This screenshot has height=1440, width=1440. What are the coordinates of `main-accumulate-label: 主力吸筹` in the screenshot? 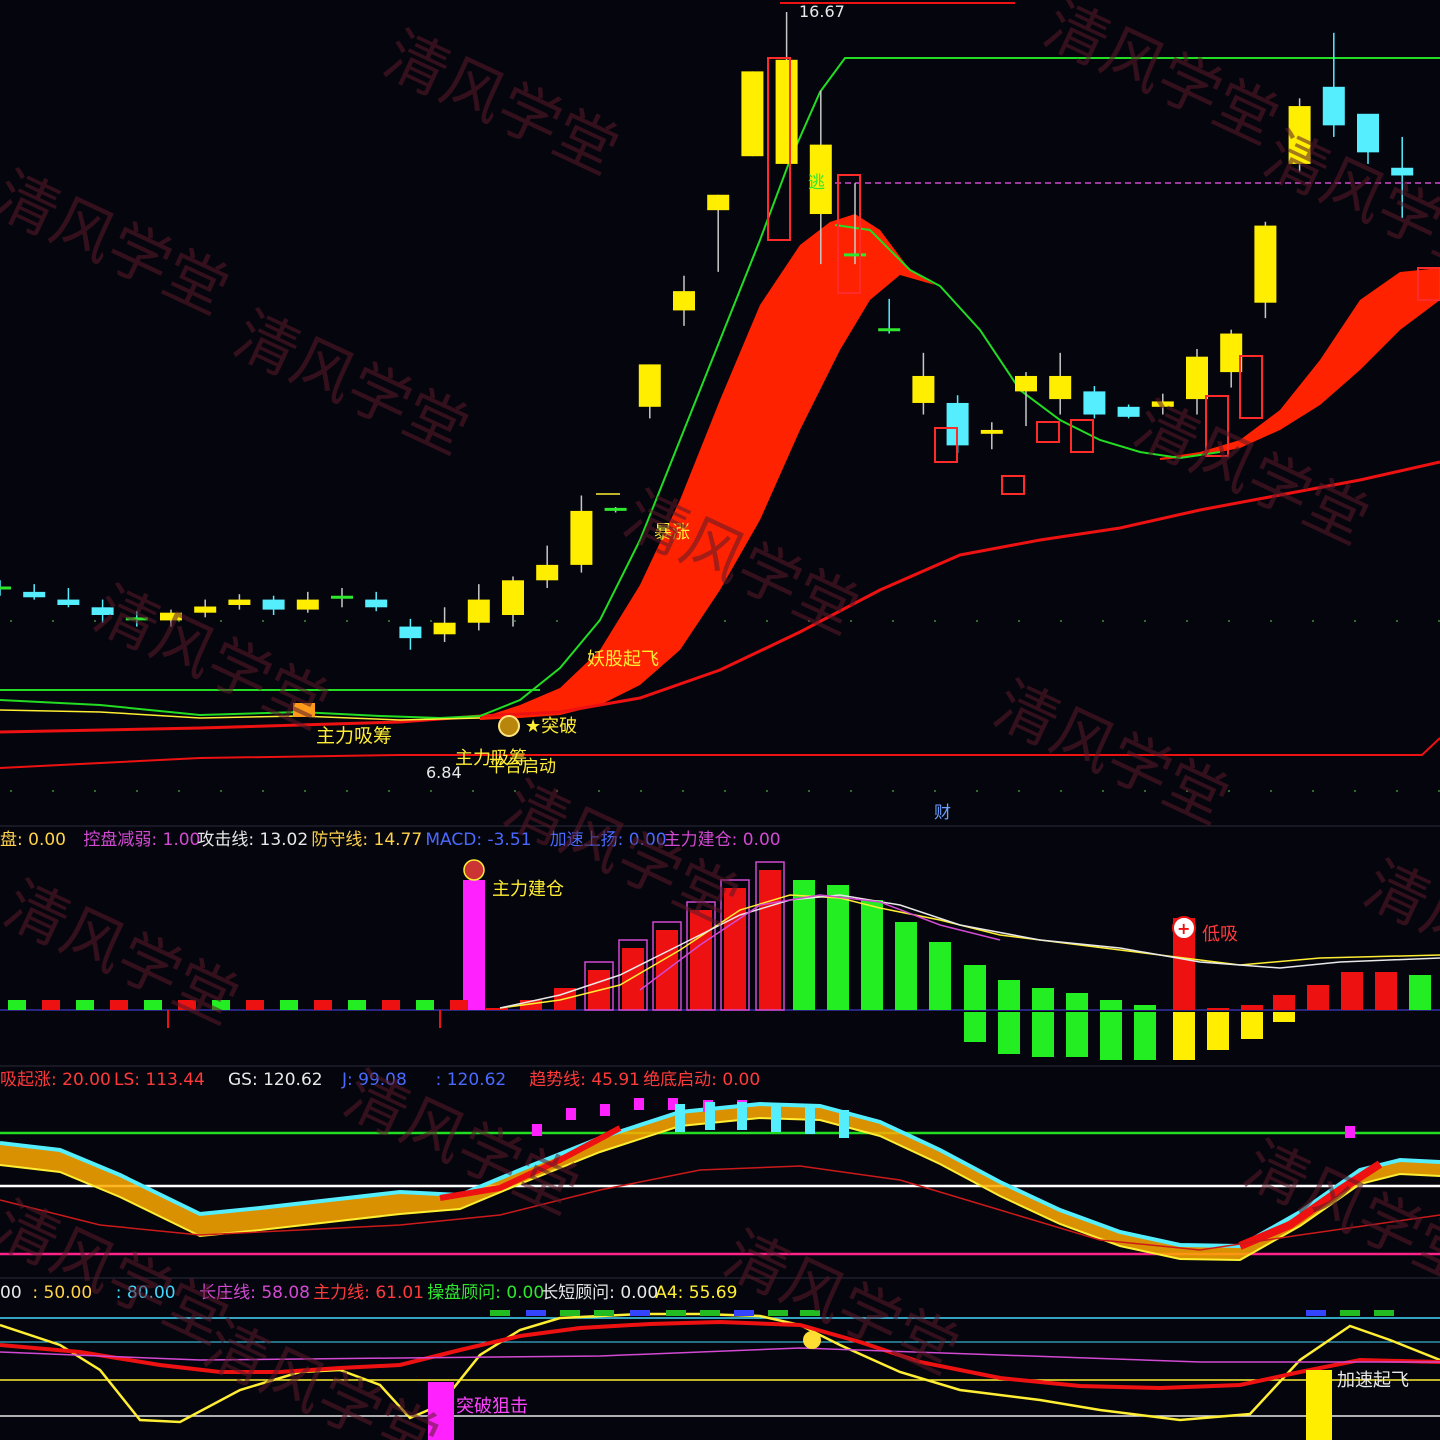 It's located at (354, 736).